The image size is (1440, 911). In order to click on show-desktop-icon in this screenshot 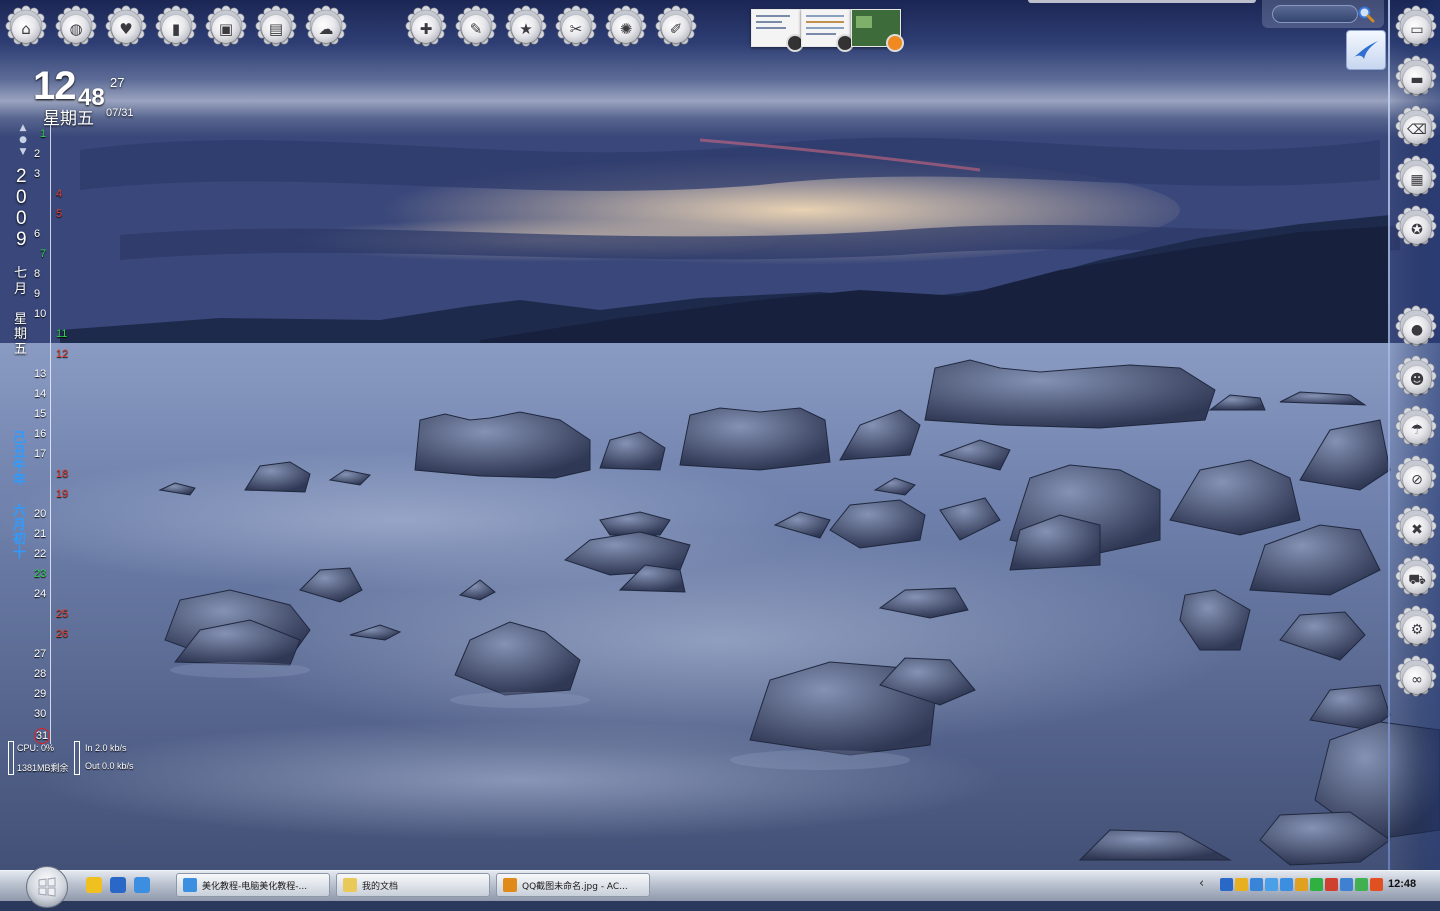, I will do `click(118, 885)`.